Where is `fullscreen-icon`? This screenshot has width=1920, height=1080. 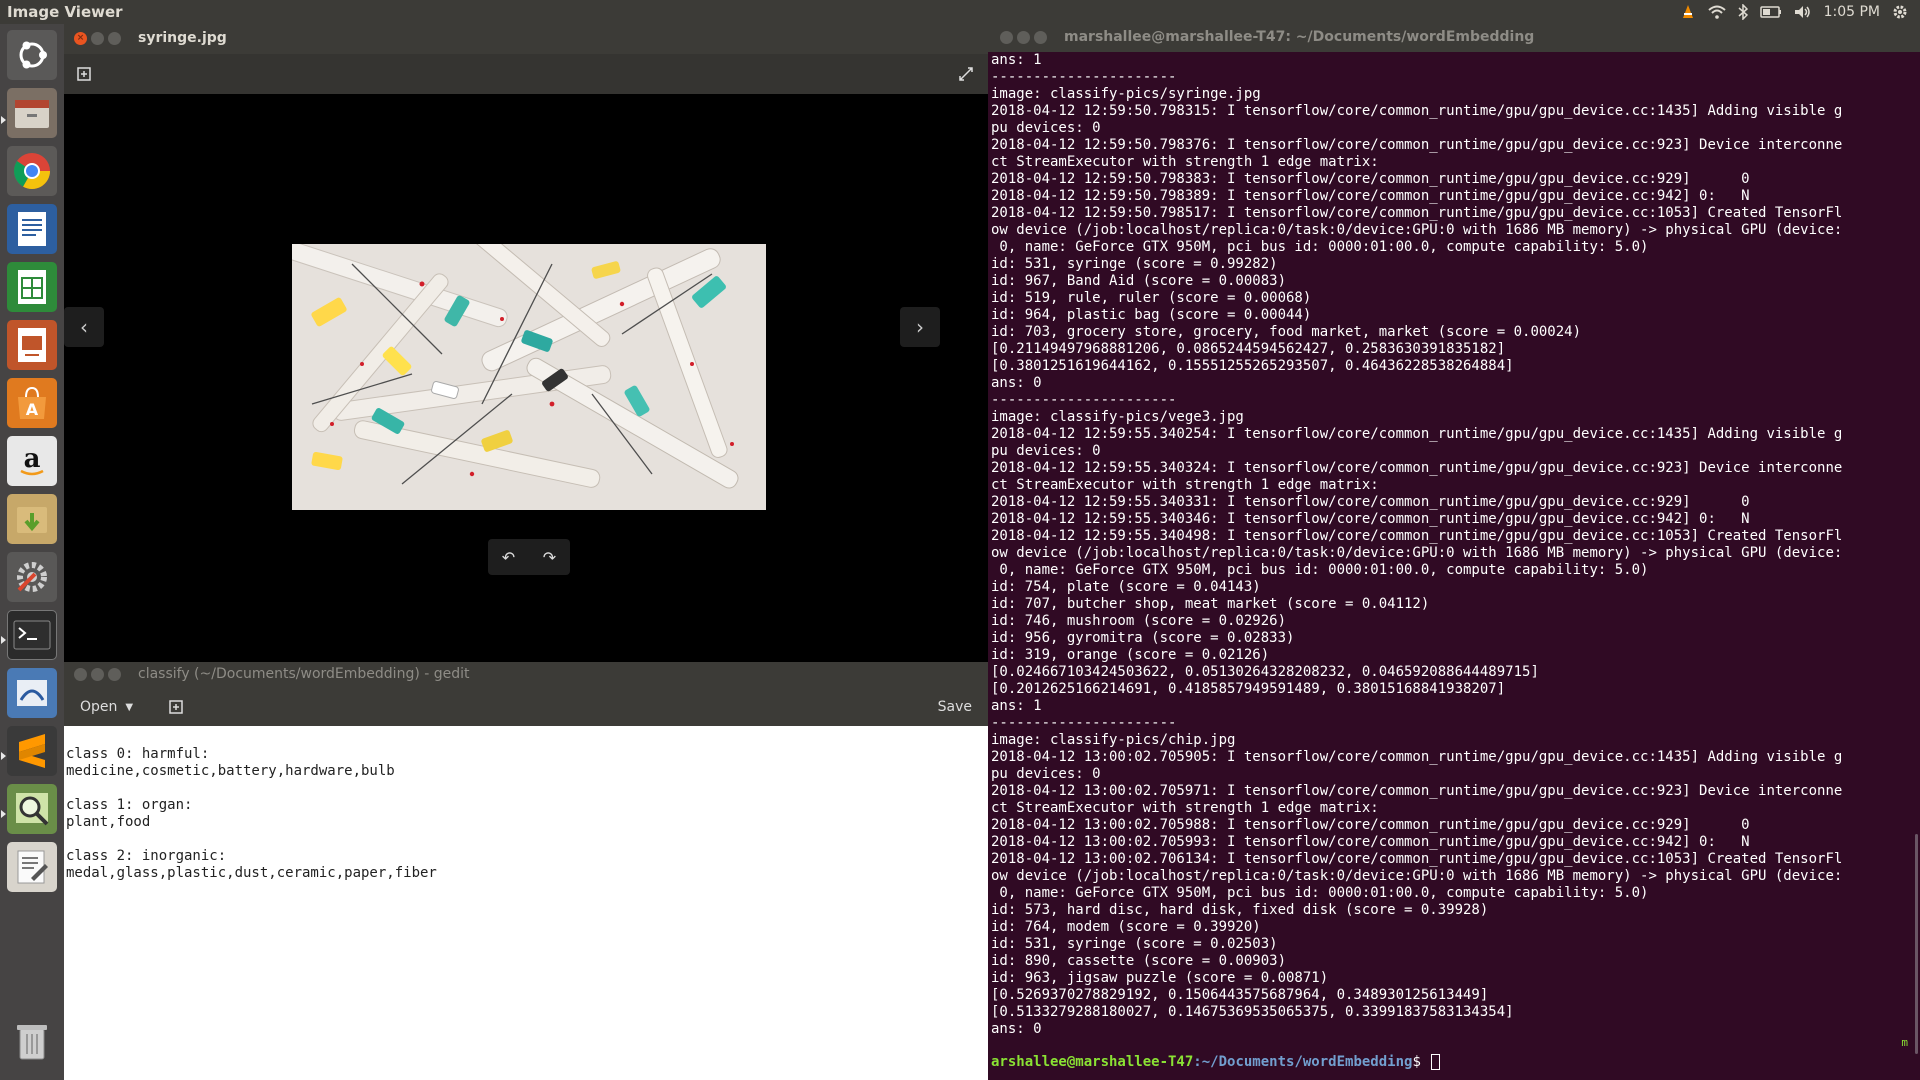
fullscreen-icon is located at coordinates (966, 76).